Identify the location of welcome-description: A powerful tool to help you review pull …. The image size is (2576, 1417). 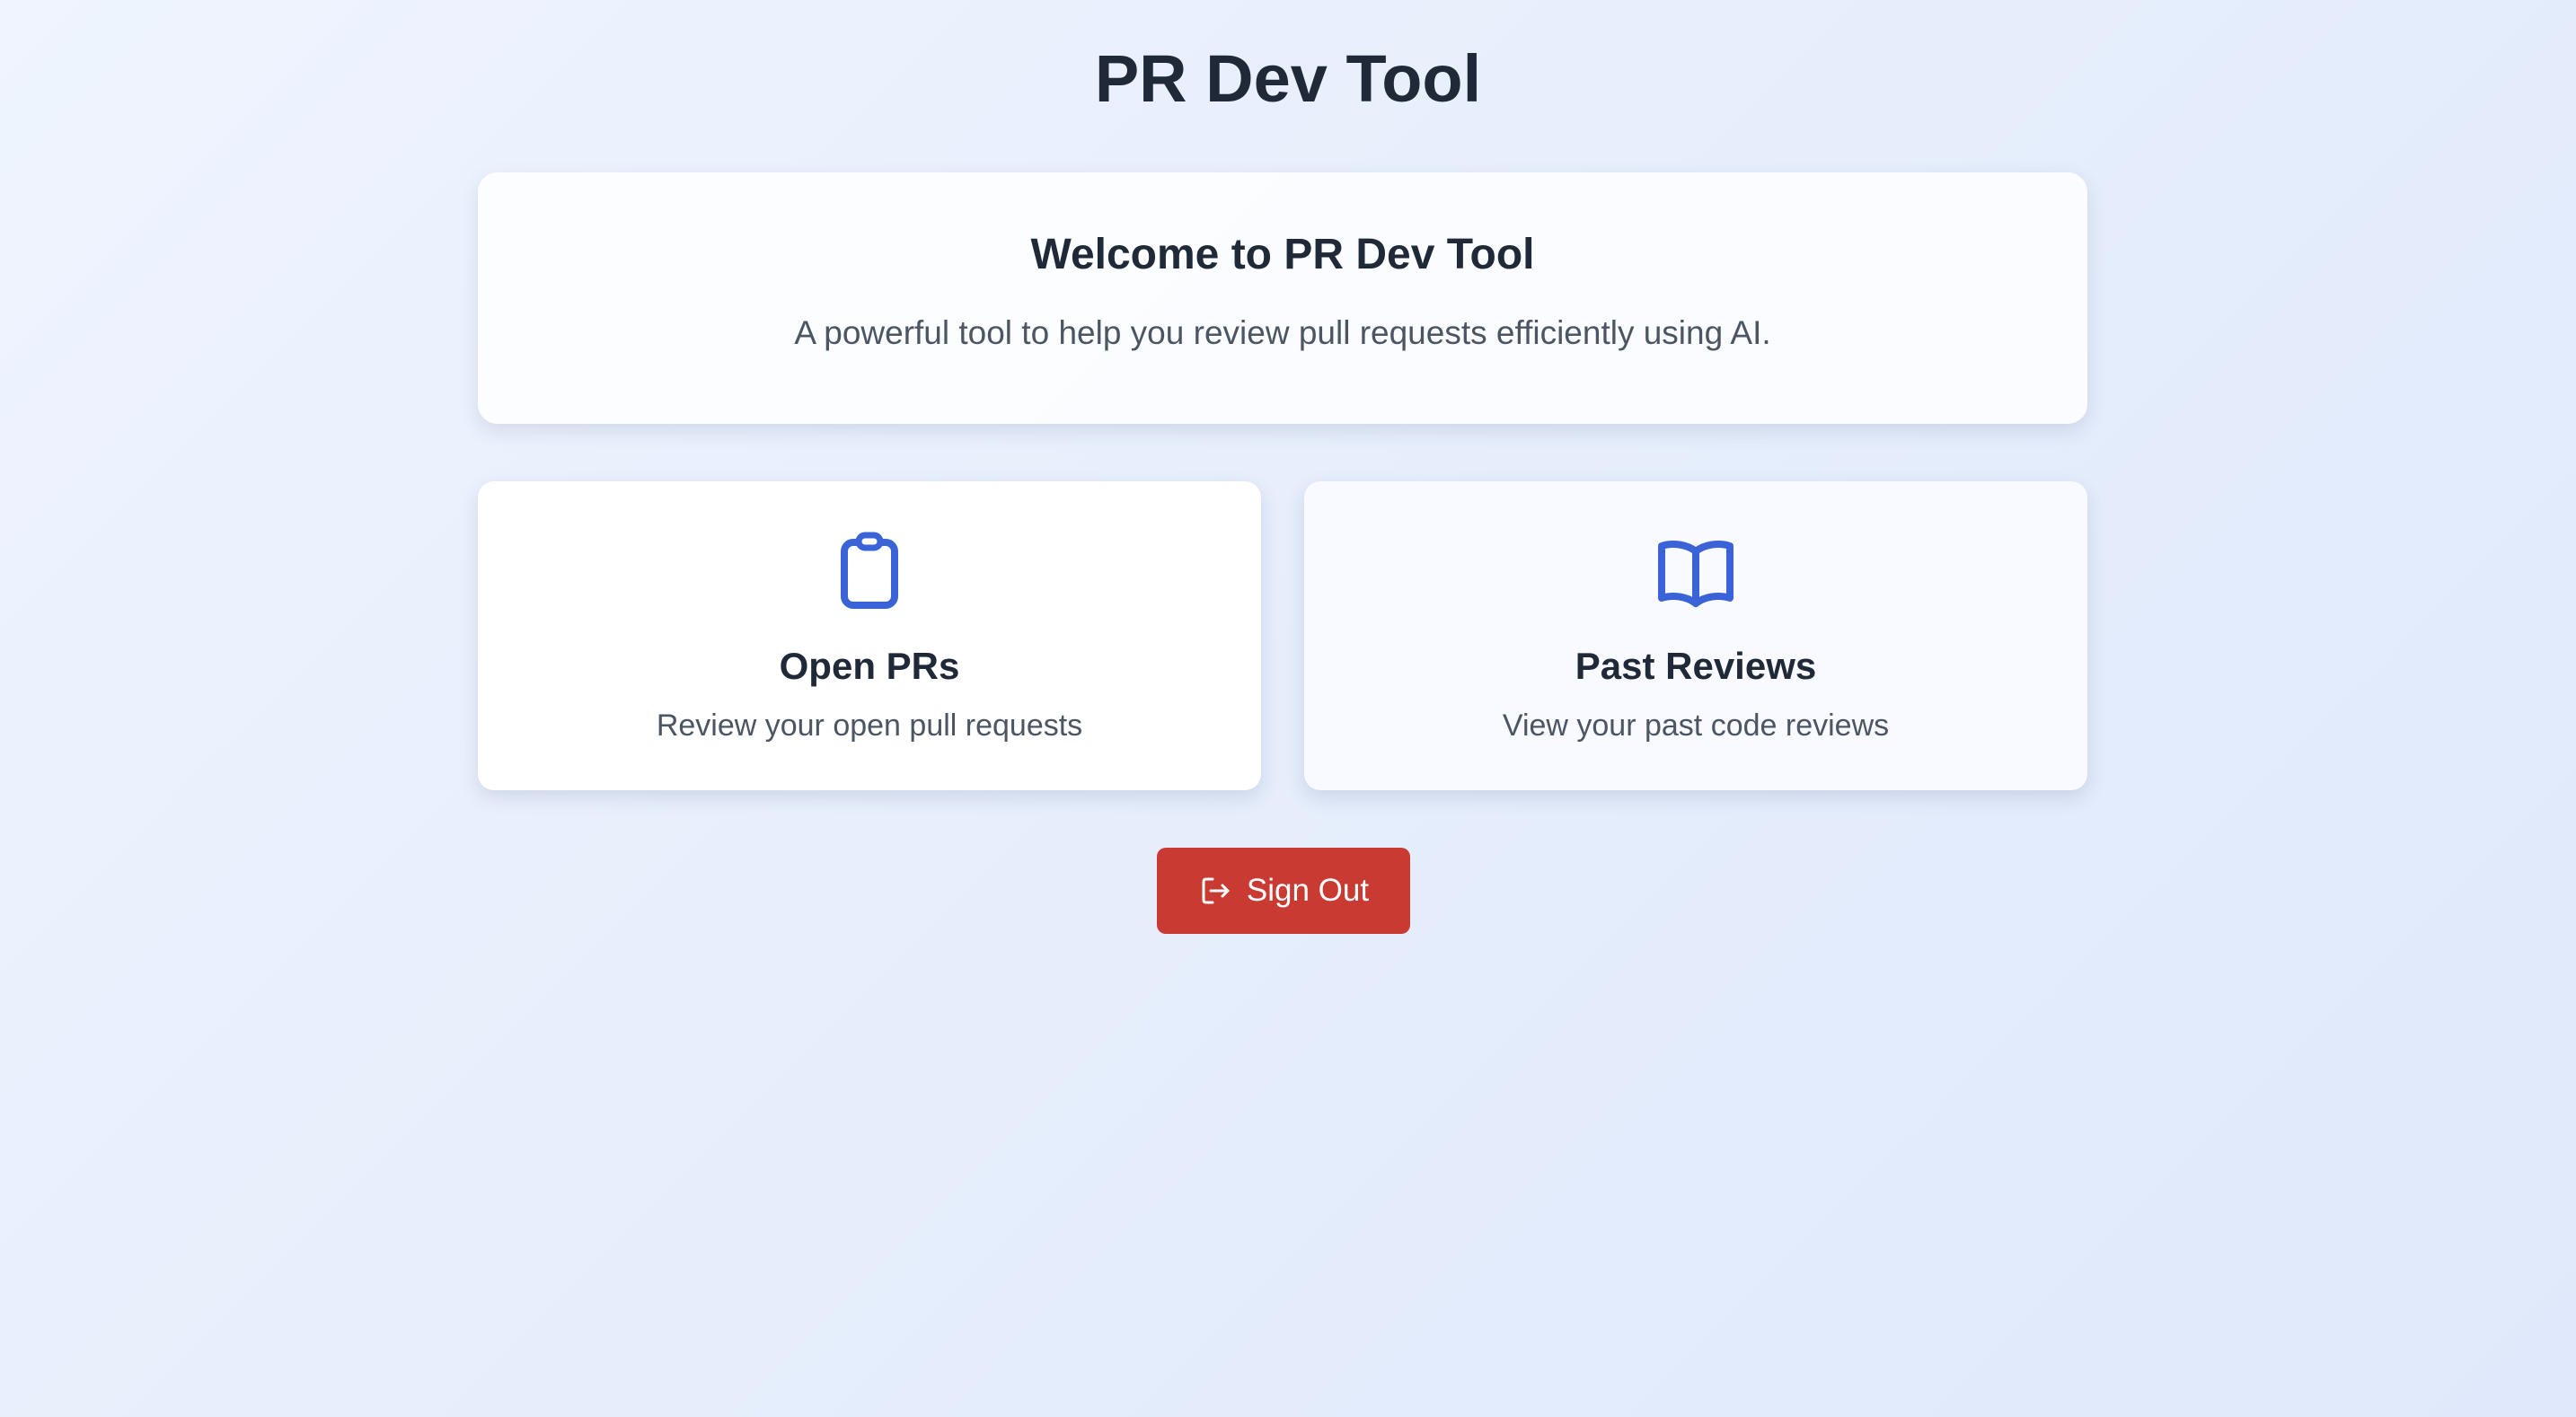
(1282, 332).